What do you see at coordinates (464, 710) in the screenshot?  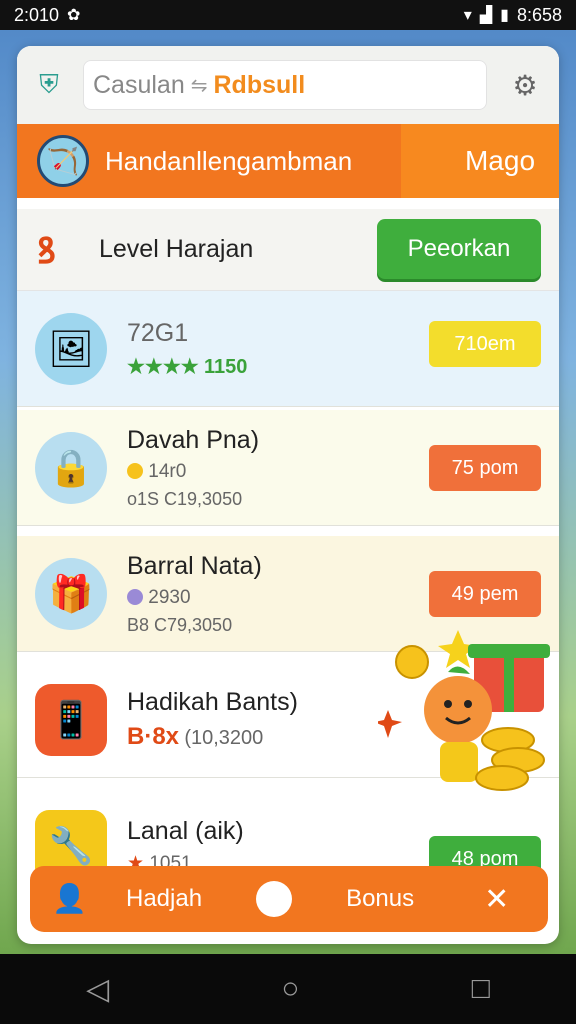 I see `mascot-illustration` at bounding box center [464, 710].